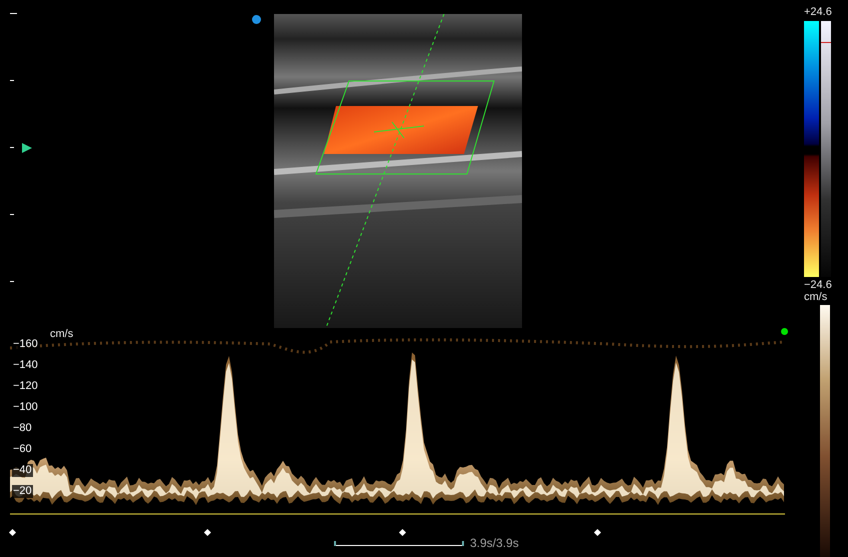 Image resolution: width=848 pixels, height=557 pixels. I want to click on scale-min-label: −24.6, so click(818, 285).